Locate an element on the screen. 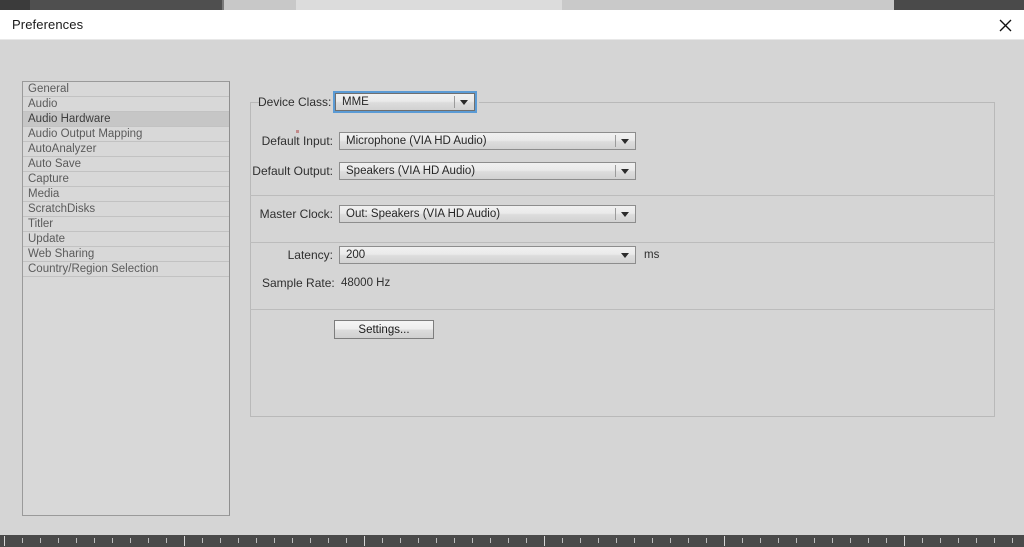  close-icon is located at coordinates (1005, 25).